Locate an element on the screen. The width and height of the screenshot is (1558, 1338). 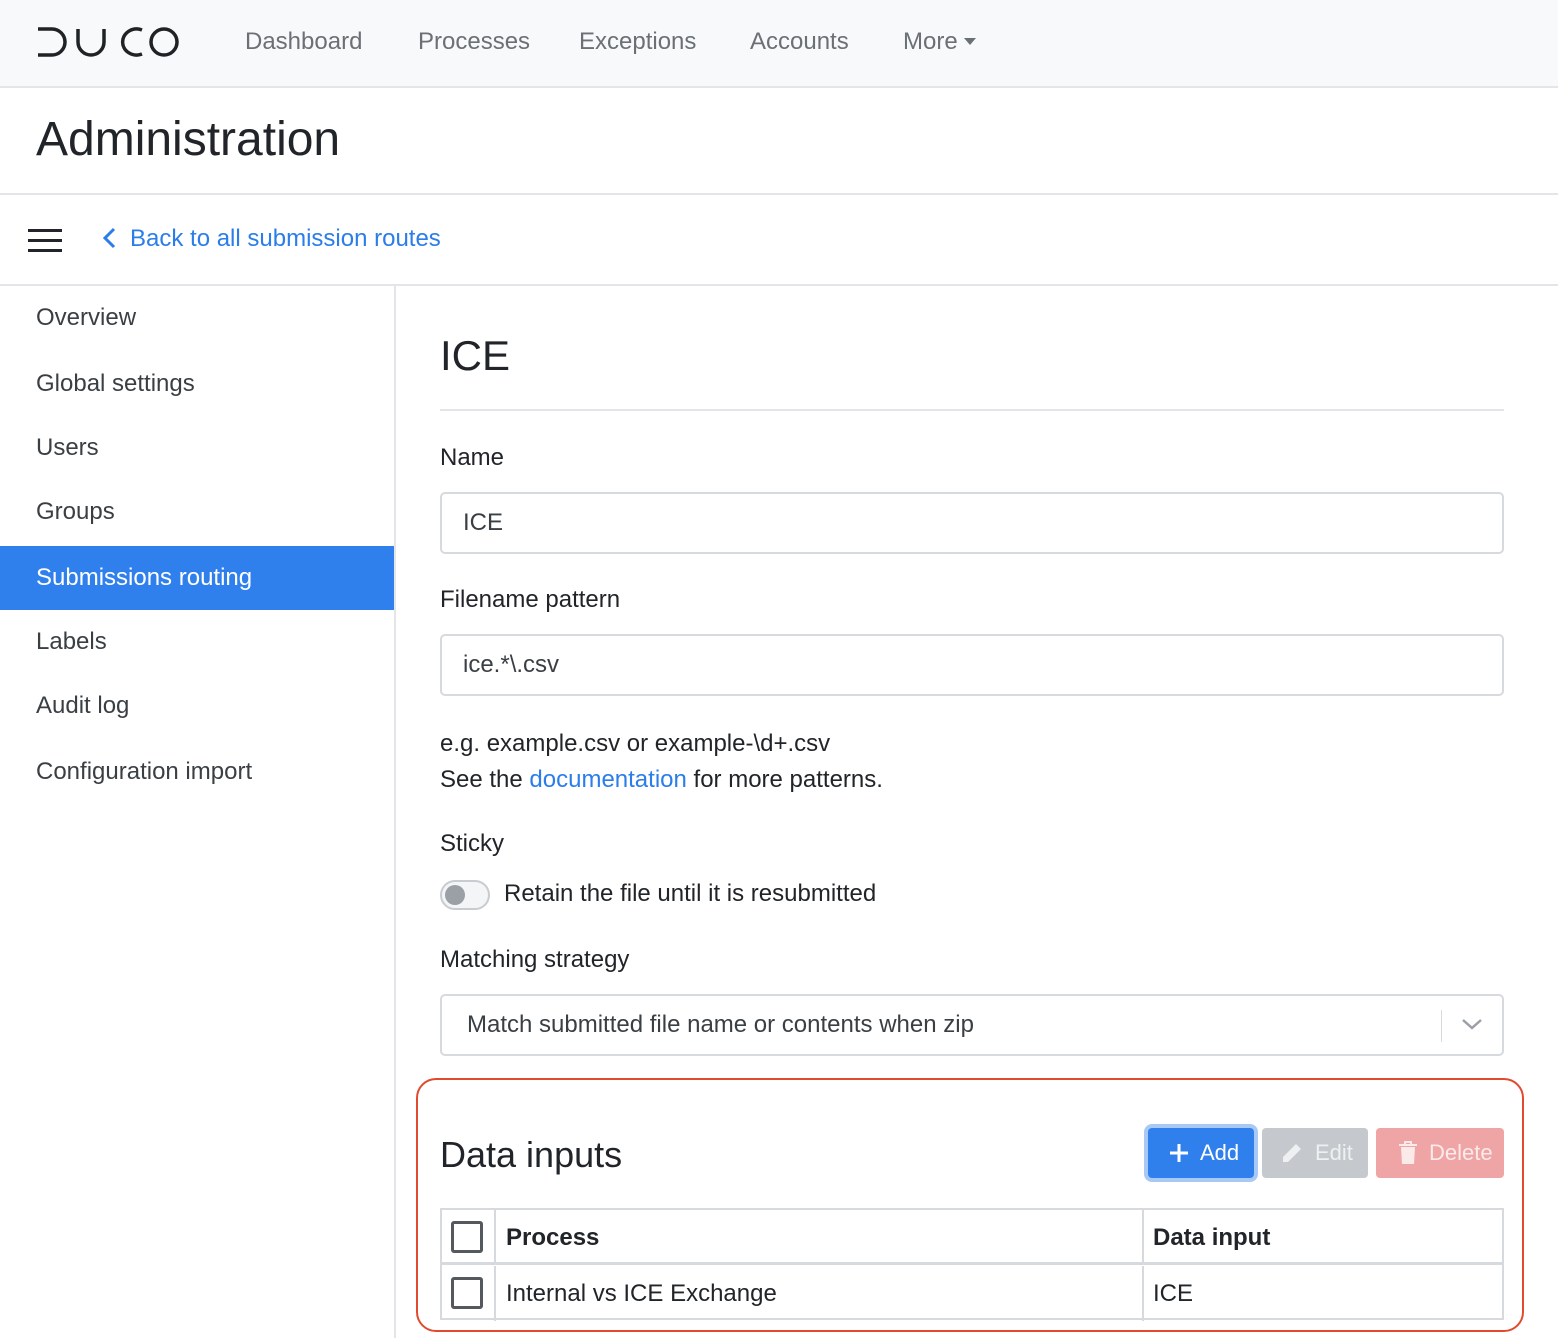
delete-button-label: Delete is located at coordinates (1461, 1152).